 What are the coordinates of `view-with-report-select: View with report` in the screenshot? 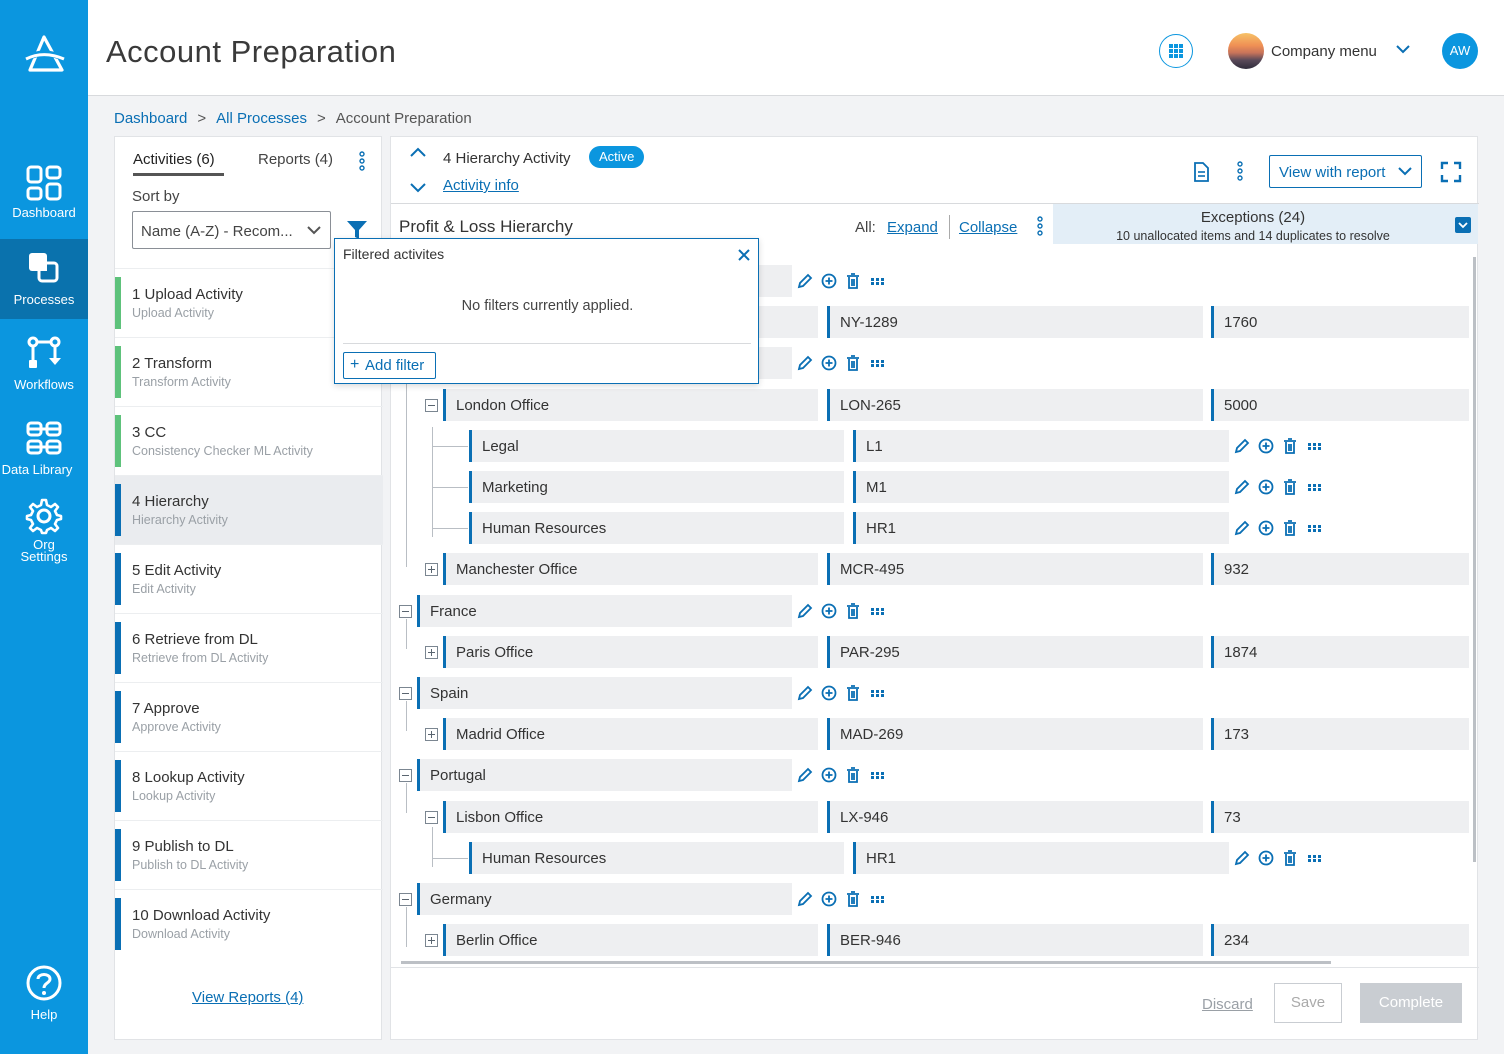 It's located at (1345, 171).